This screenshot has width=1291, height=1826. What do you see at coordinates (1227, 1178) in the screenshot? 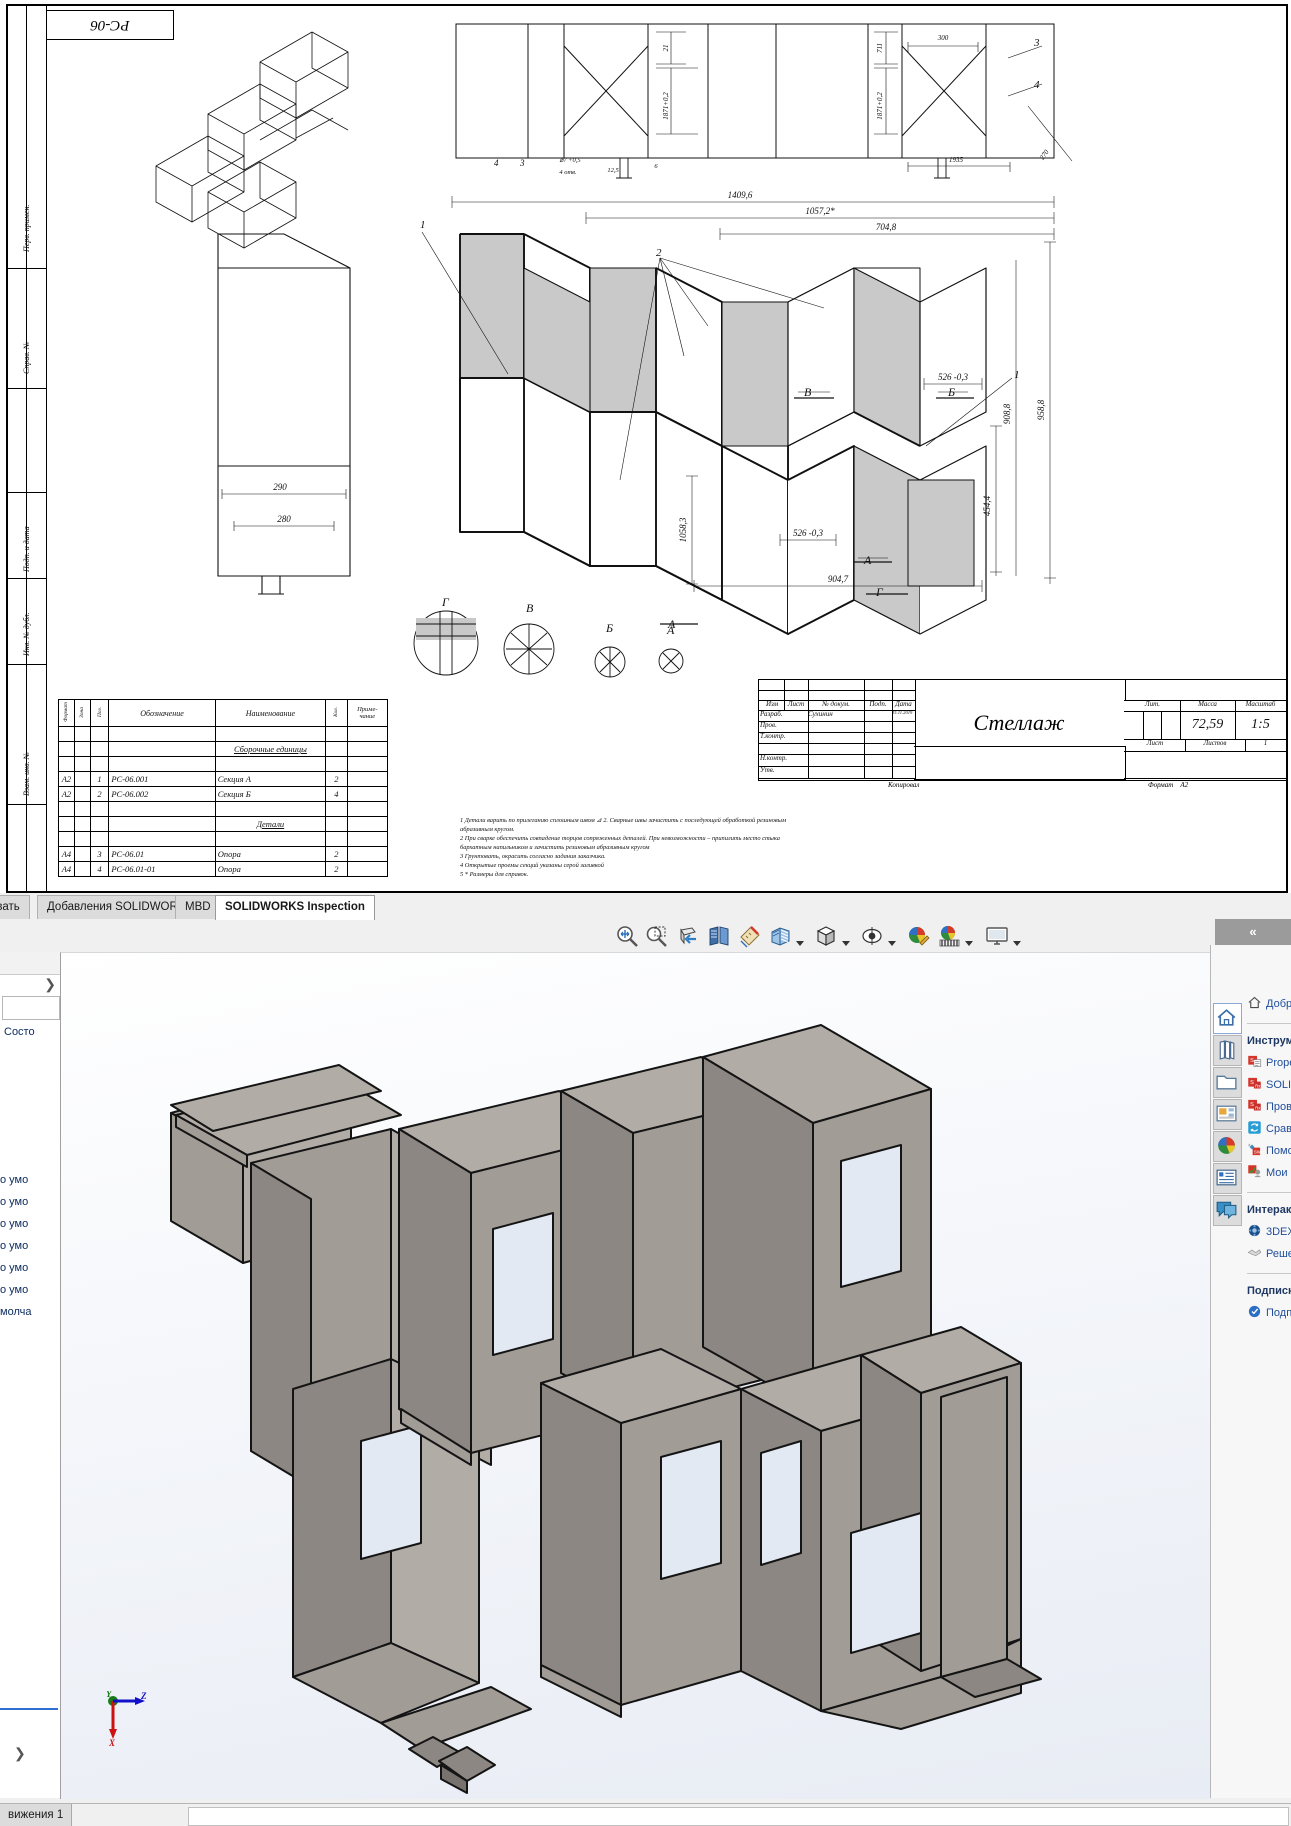
I see `custom-properties-icon` at bounding box center [1227, 1178].